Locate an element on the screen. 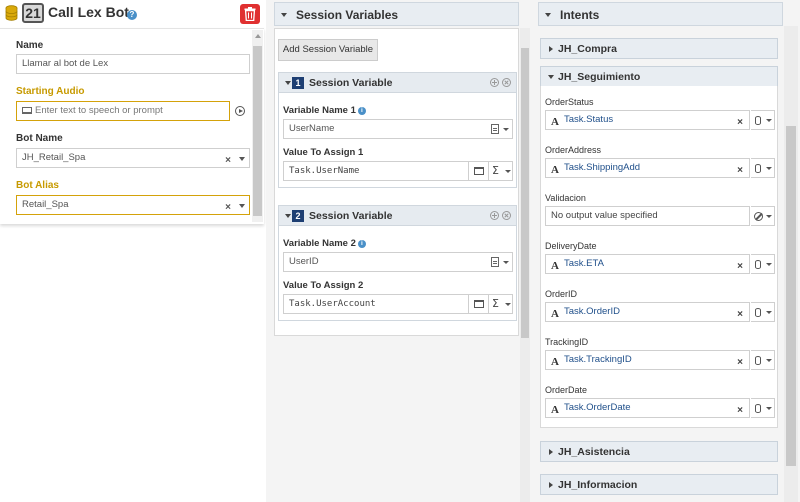  table-icon is located at coordinates (479, 171).